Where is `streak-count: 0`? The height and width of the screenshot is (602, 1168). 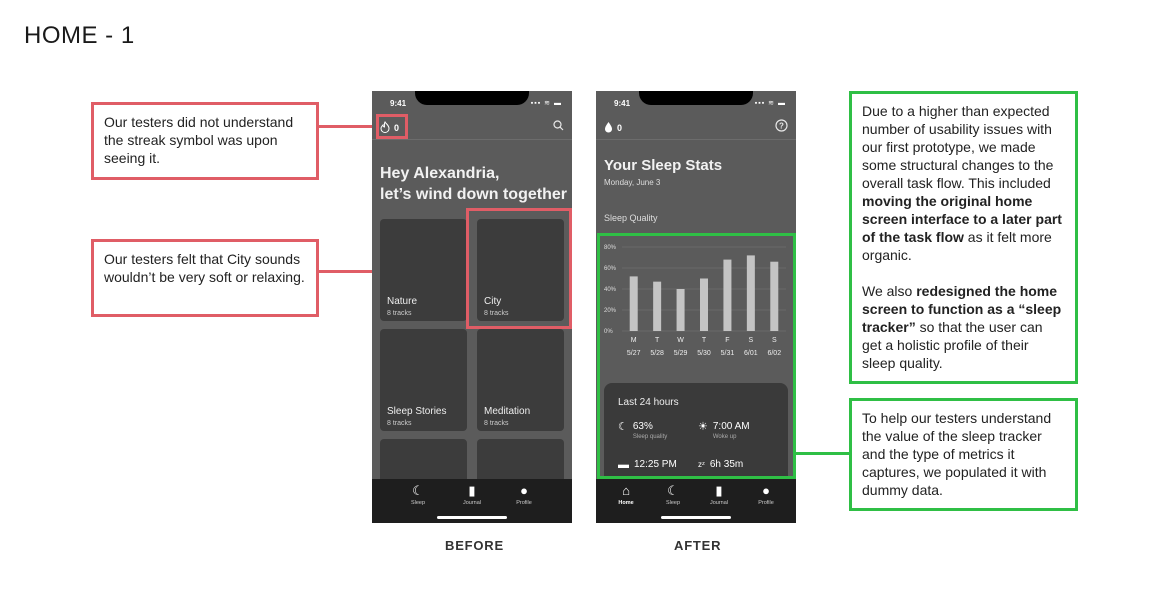
streak-count: 0 is located at coordinates (620, 128).